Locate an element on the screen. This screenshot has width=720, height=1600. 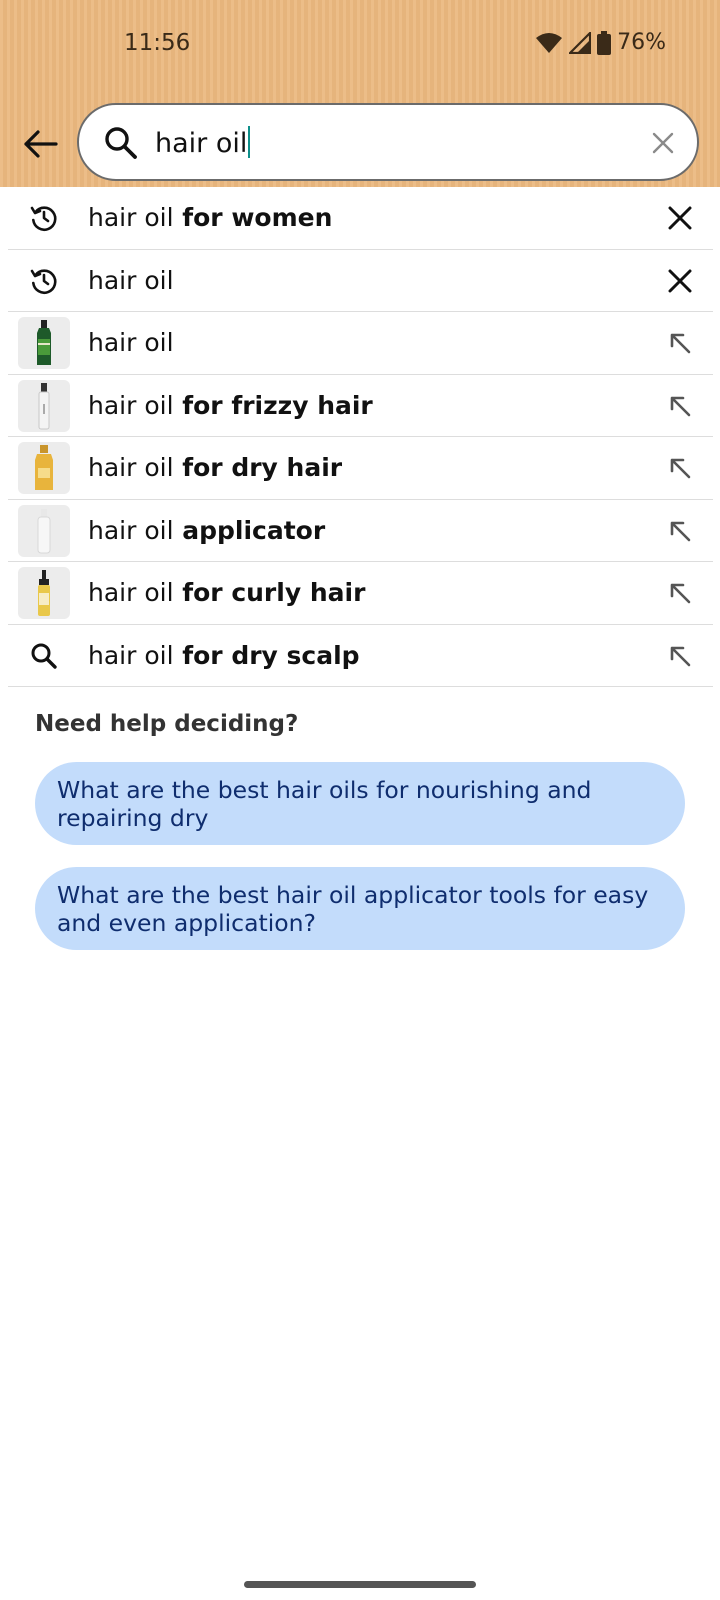
status-icons: 76% is located at coordinates (600, 42).